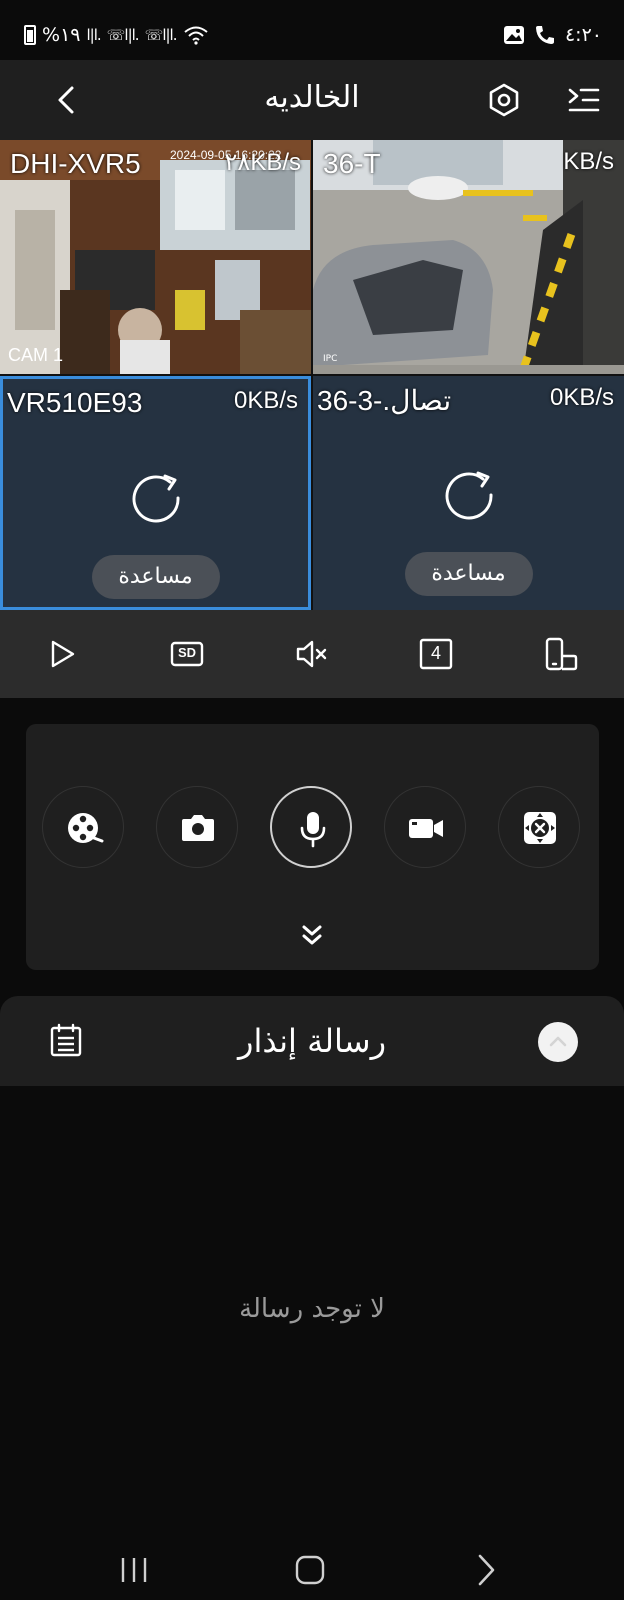 This screenshot has height=1600, width=624. What do you see at coordinates (330, 359) in the screenshot?
I see `camera-label: IPC` at bounding box center [330, 359].